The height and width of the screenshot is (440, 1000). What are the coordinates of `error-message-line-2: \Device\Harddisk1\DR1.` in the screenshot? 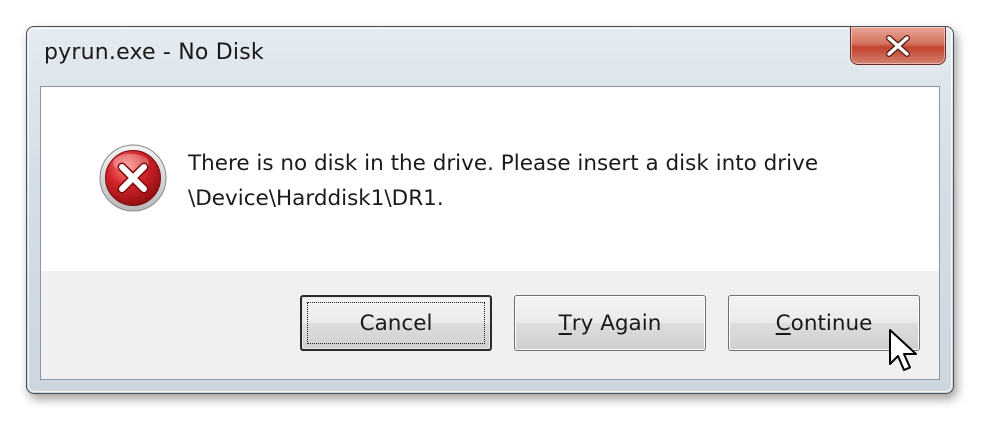 It's located at (316, 198).